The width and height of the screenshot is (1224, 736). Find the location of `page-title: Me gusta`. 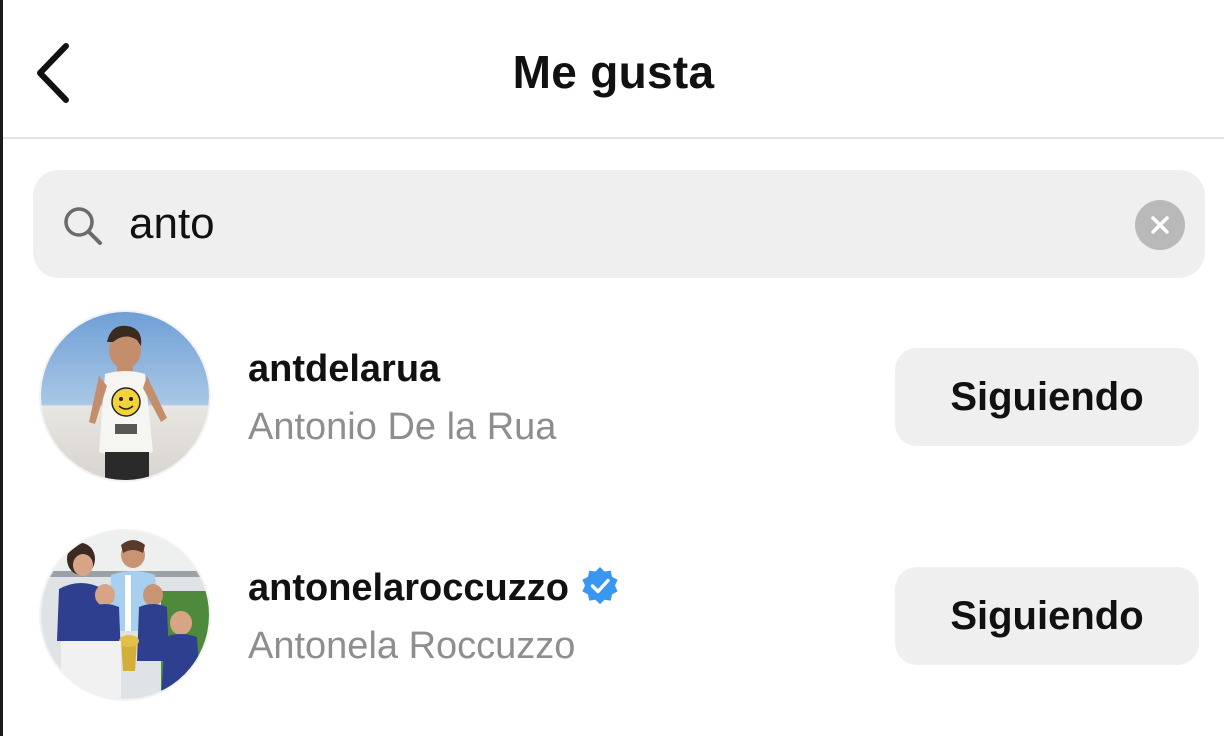

page-title: Me gusta is located at coordinates (613, 72).